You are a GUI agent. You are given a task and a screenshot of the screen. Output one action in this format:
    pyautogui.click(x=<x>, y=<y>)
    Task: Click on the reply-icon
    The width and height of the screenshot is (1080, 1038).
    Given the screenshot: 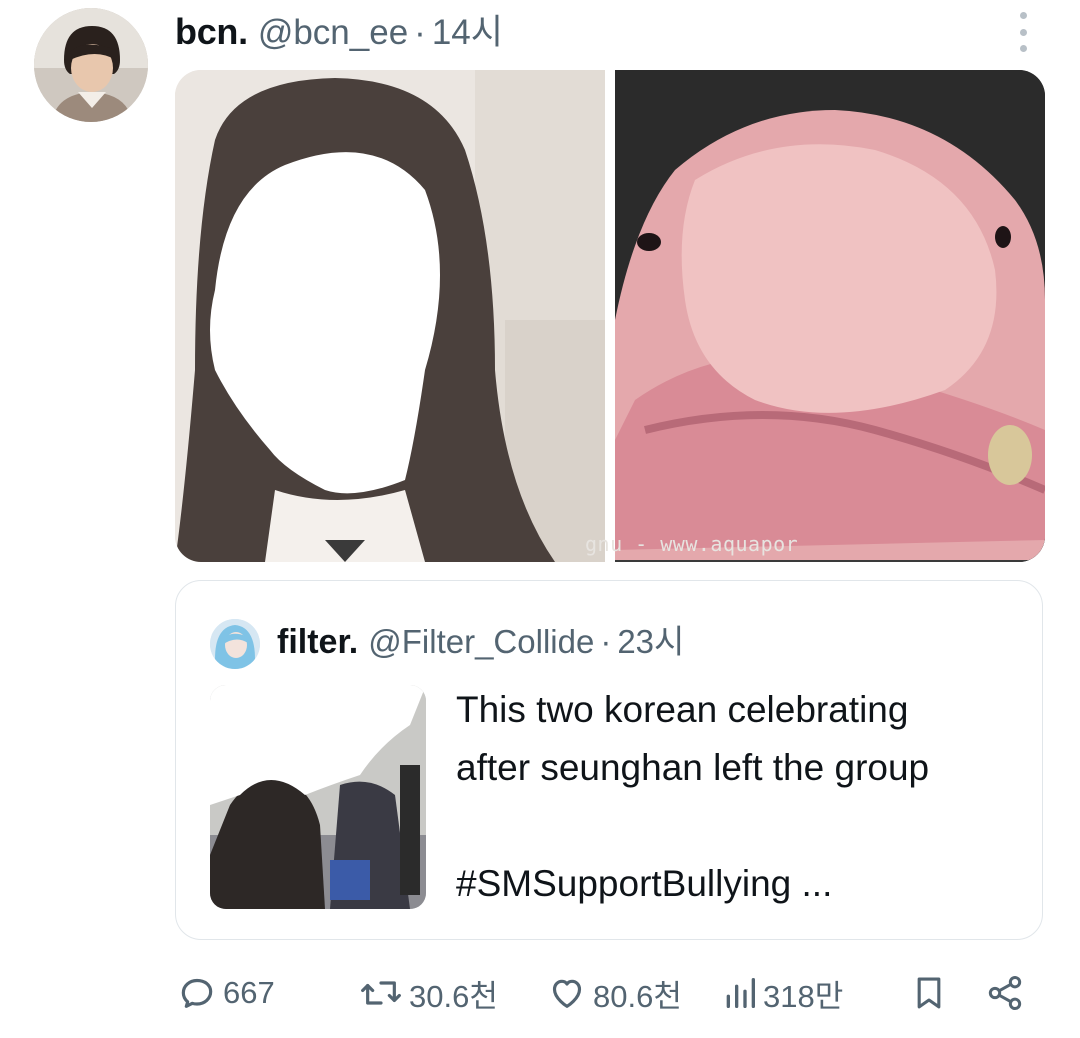 What is the action you would take?
    pyautogui.click(x=197, y=993)
    